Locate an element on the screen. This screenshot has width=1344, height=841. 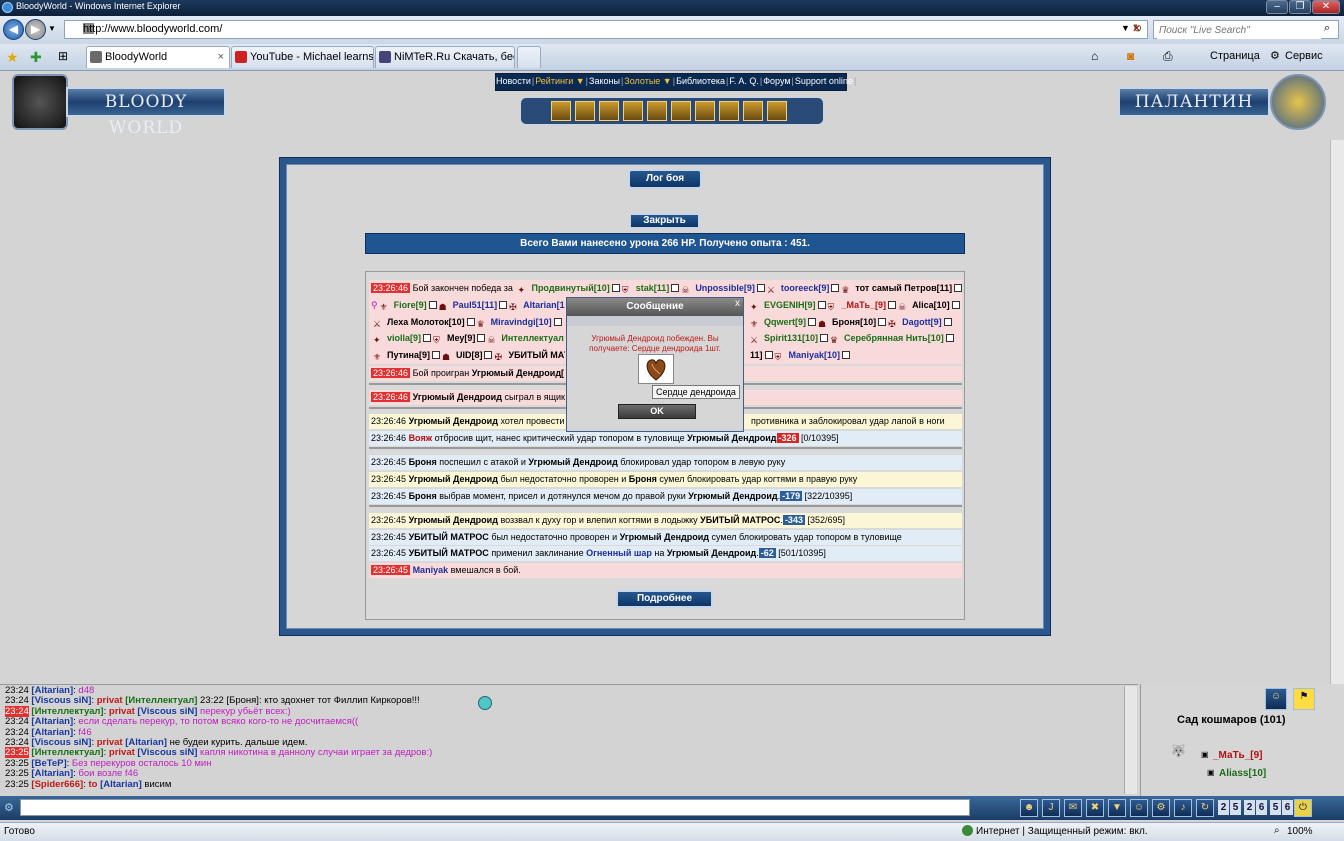
service-menu: Сервис is located at coordinates (1304, 56).